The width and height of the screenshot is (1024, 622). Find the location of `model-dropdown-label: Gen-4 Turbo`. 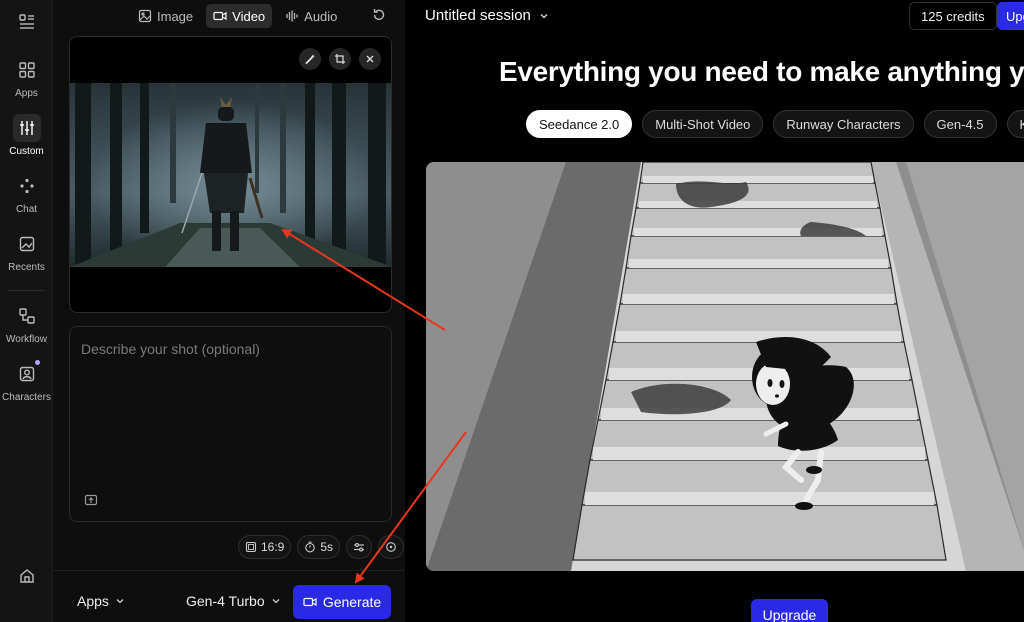

model-dropdown-label: Gen-4 Turbo is located at coordinates (225, 601).